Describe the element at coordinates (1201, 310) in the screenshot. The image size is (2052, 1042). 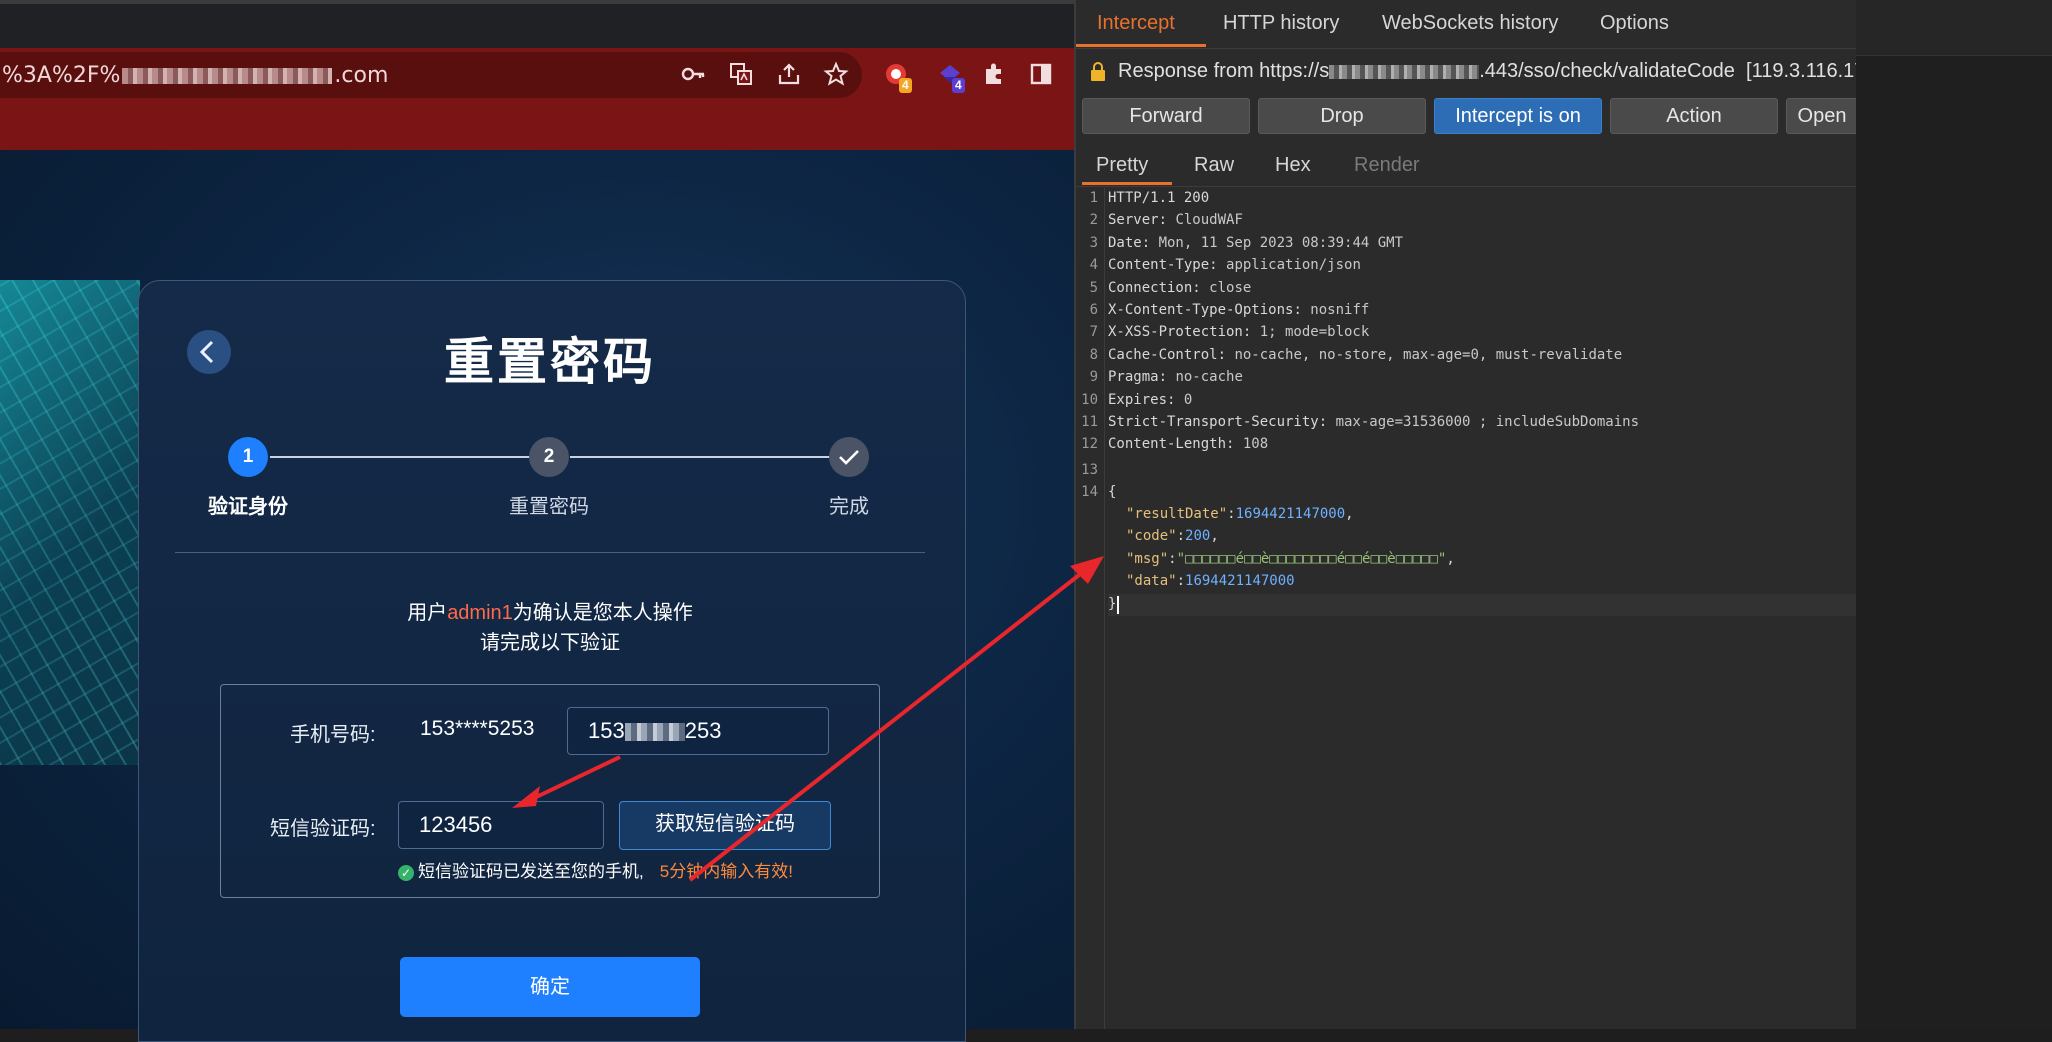
I see `header-name: X-Content-Type-Options` at that location.